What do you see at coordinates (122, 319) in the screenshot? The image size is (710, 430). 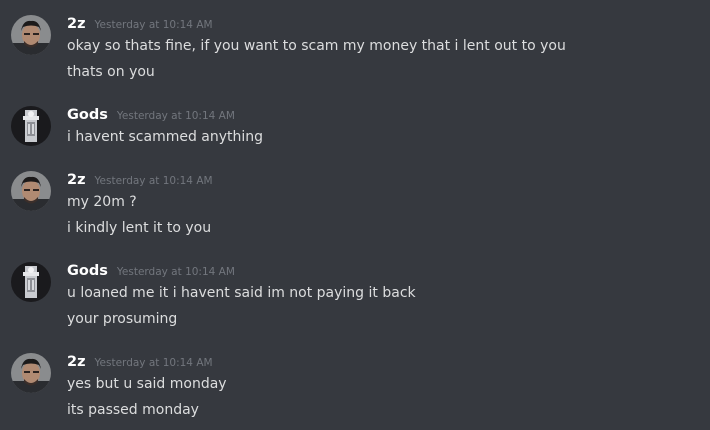 I see `message-text: your prosuming` at bounding box center [122, 319].